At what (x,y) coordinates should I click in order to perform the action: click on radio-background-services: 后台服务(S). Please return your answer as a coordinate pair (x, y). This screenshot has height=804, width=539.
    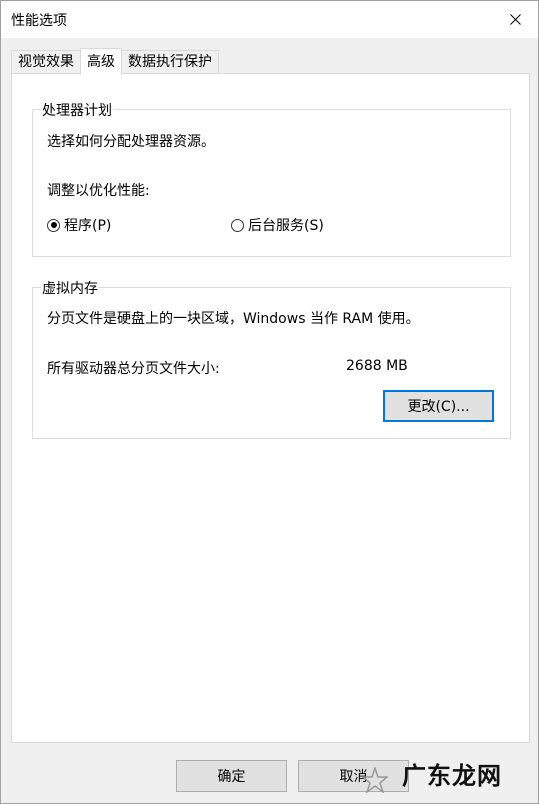
    Looking at the image, I should click on (277, 225).